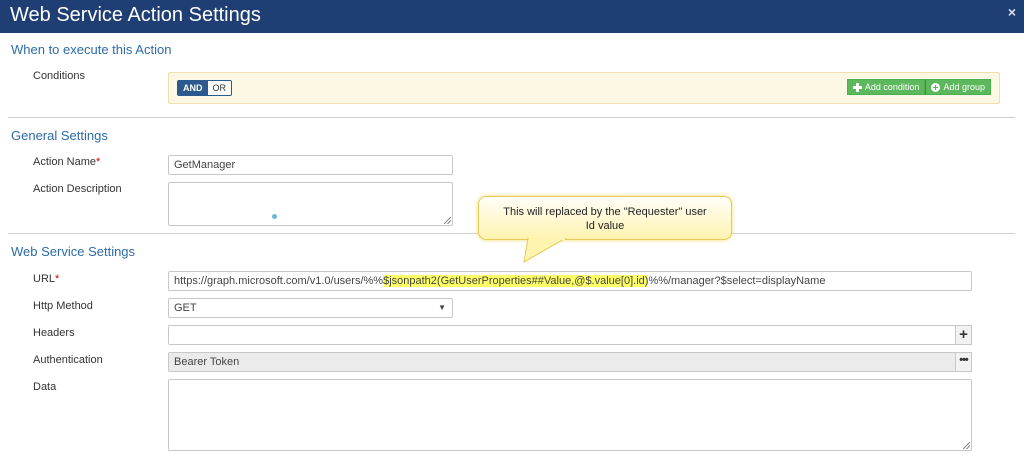 The width and height of the screenshot is (1024, 460). I want to click on action-name-label: Action Name*, so click(66, 162).